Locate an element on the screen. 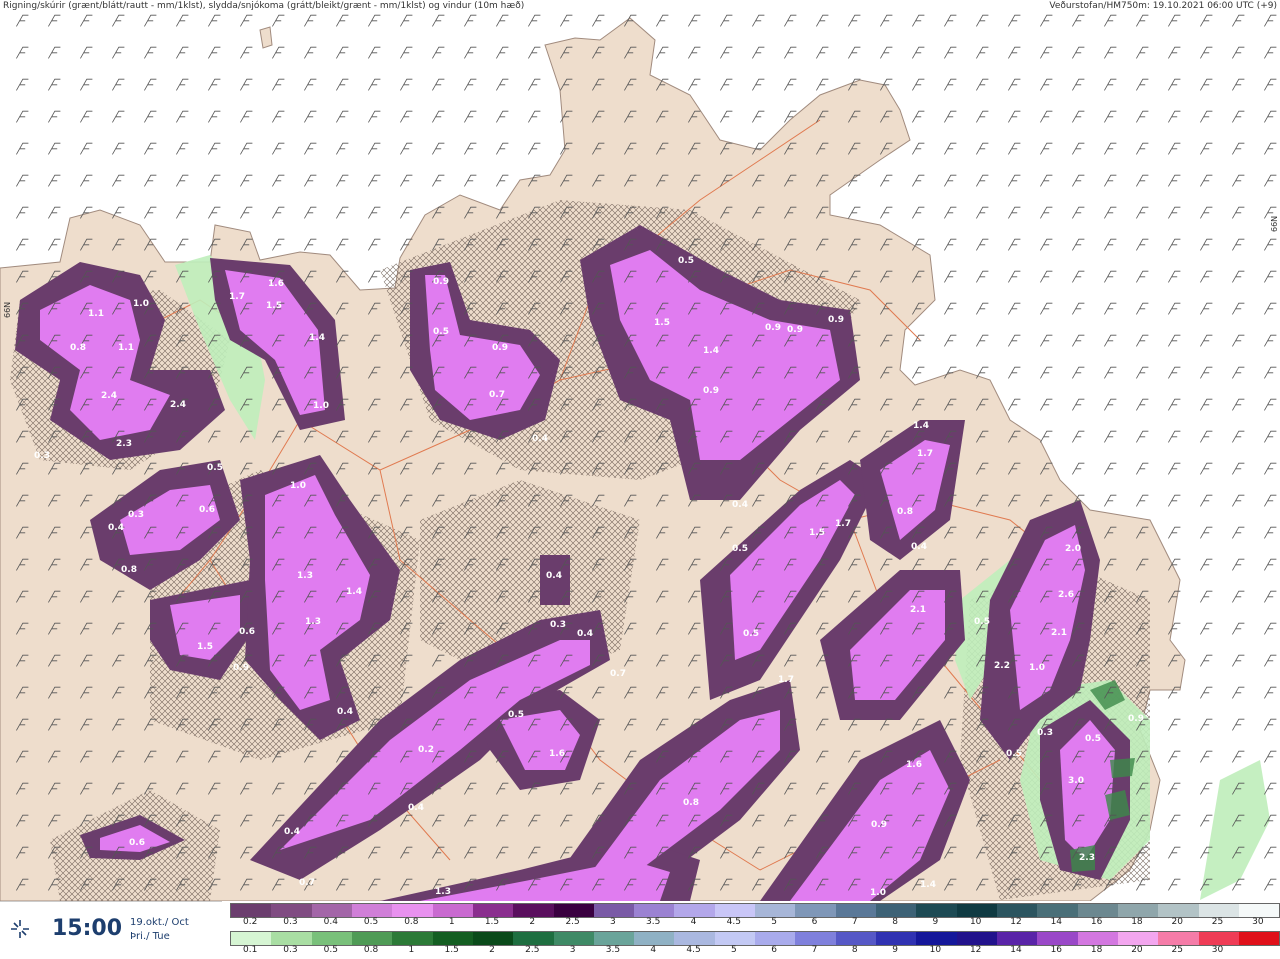 This screenshot has width=1280, height=959. snow-scale-tick: 10 is located at coordinates (975, 922).